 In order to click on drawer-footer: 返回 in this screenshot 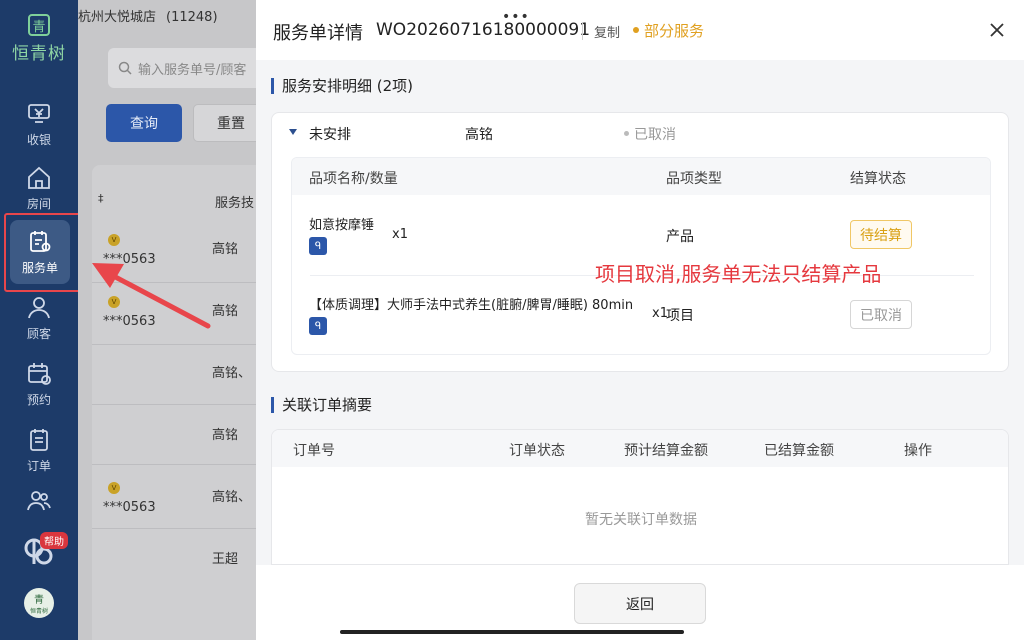, I will do `click(640, 602)`.